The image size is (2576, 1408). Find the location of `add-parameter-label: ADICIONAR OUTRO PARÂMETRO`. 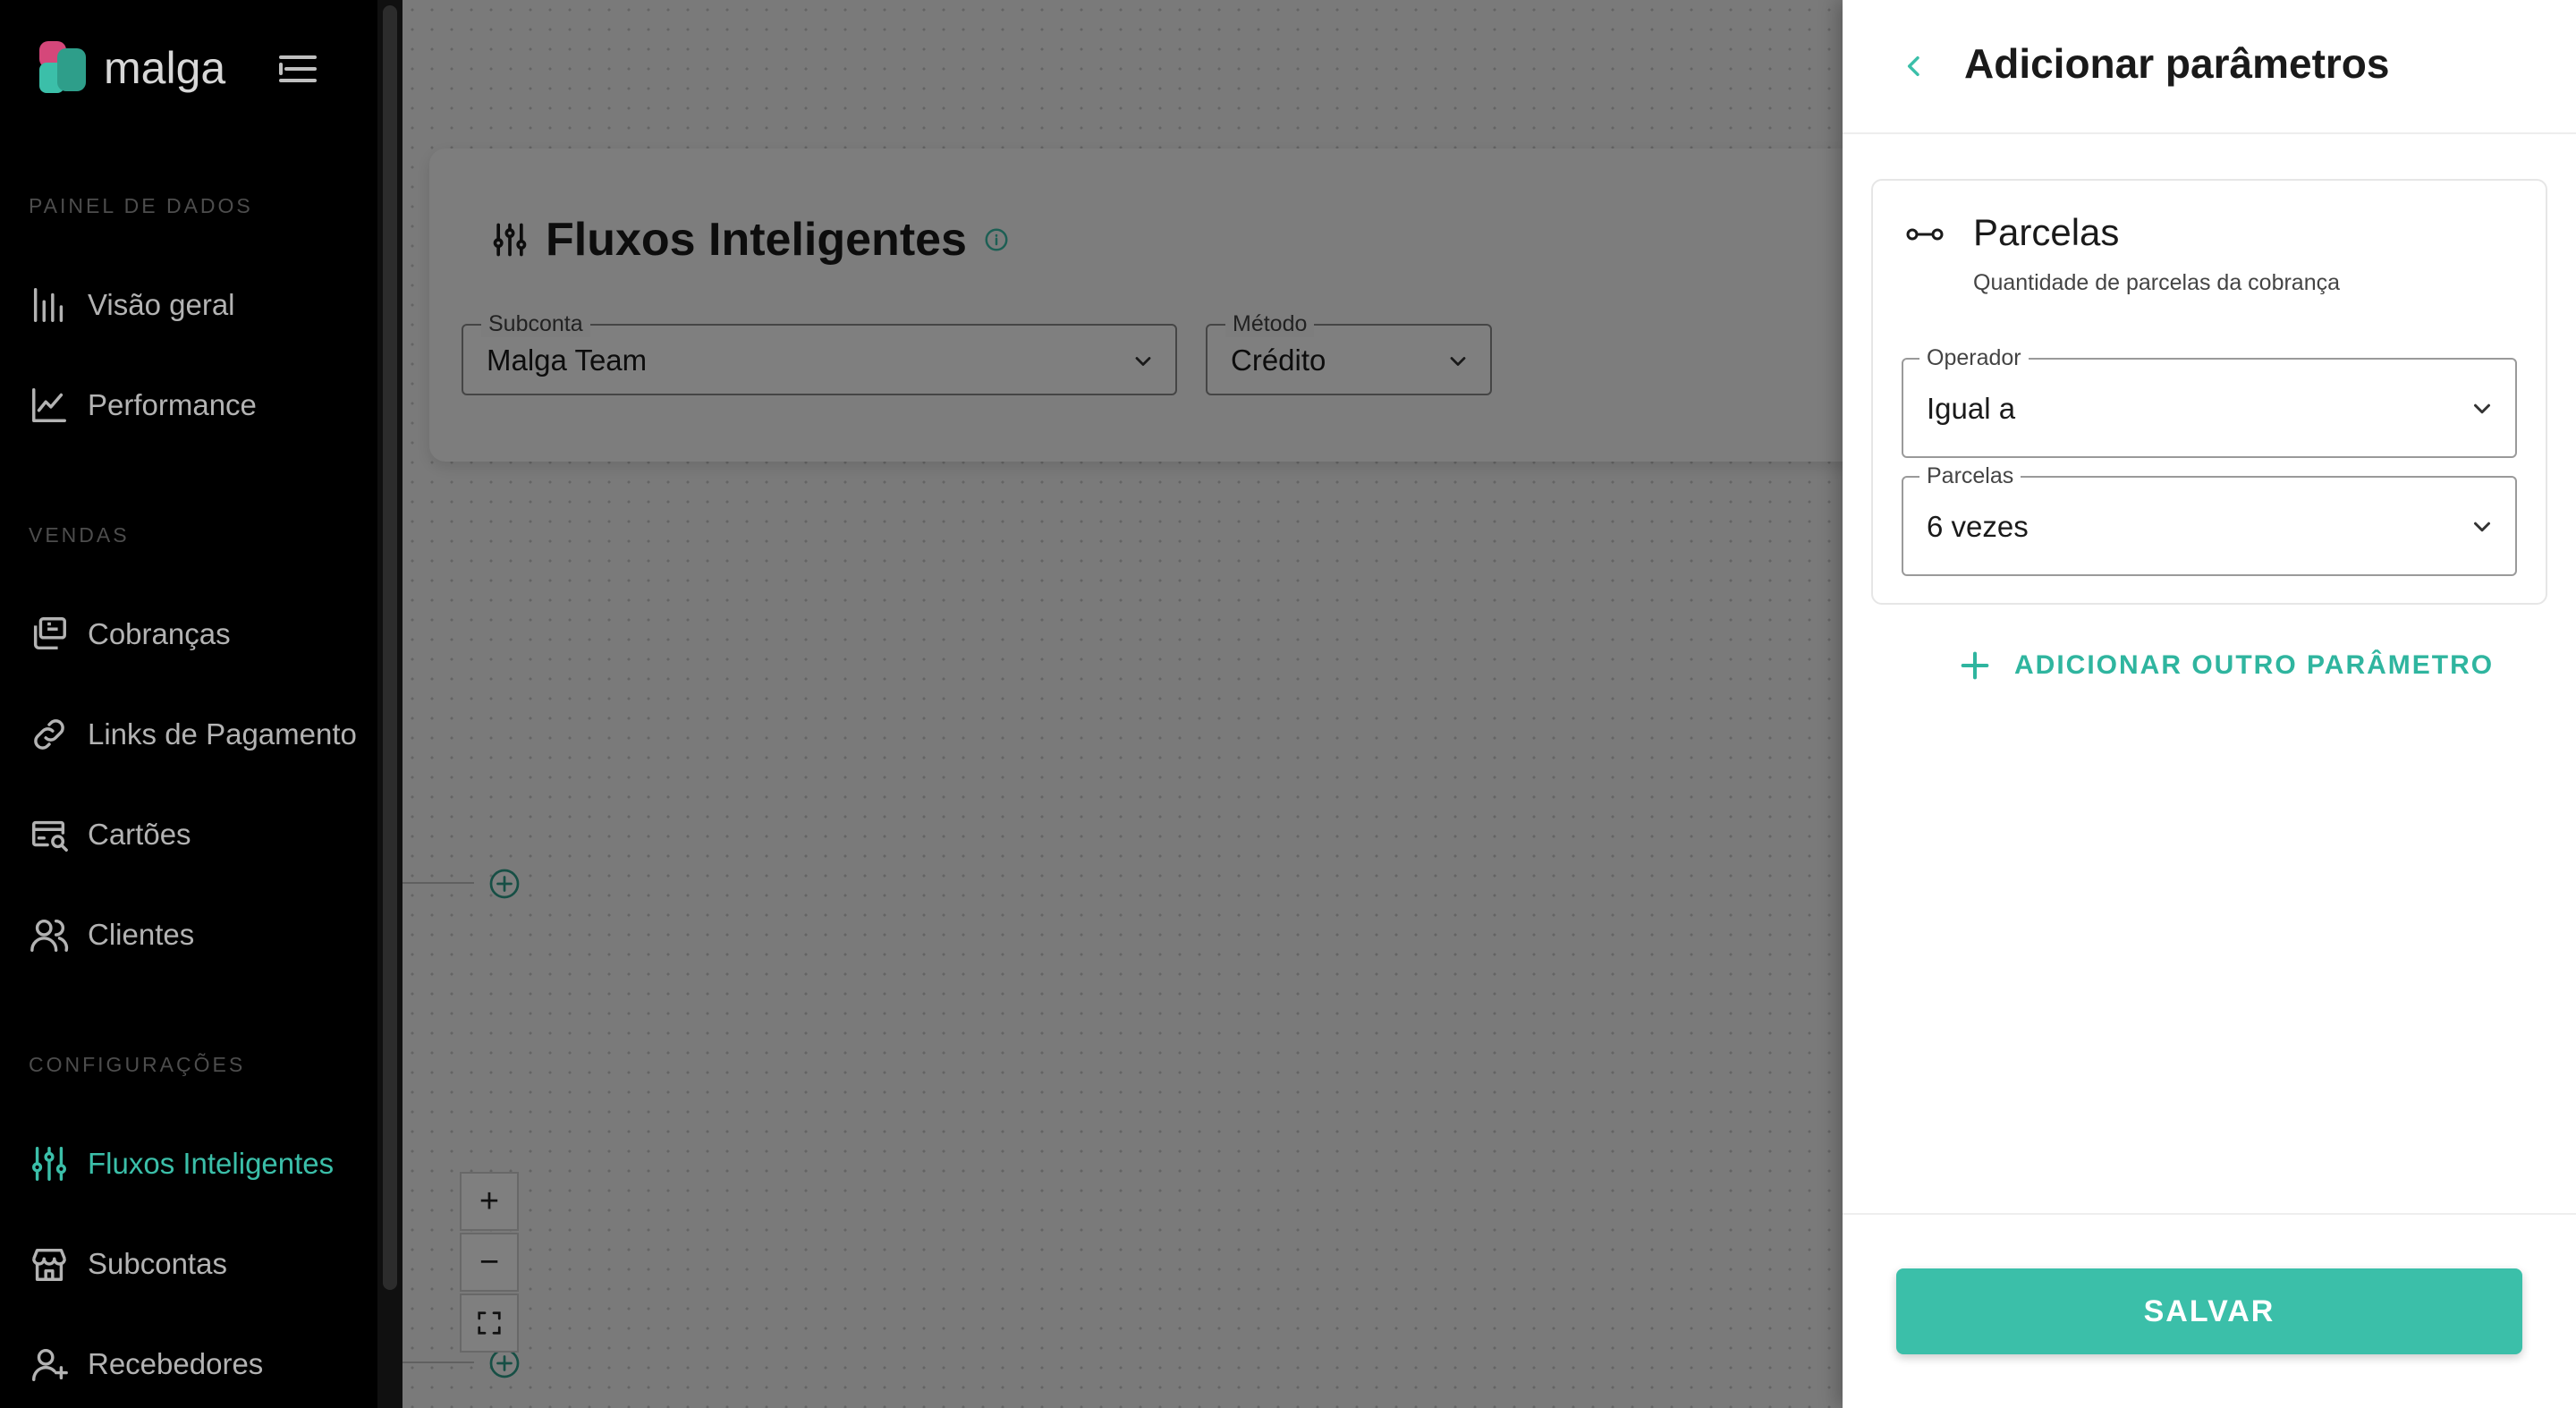

add-parameter-label: ADICIONAR OUTRO PARÂMETRO is located at coordinates (2254, 665).